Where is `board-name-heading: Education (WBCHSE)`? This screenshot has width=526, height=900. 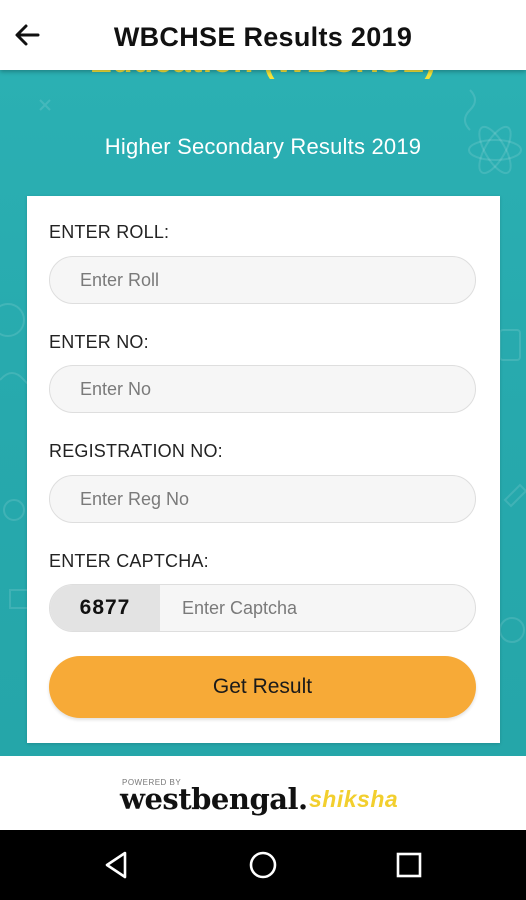 board-name-heading: Education (WBCHSE) is located at coordinates (263, 75).